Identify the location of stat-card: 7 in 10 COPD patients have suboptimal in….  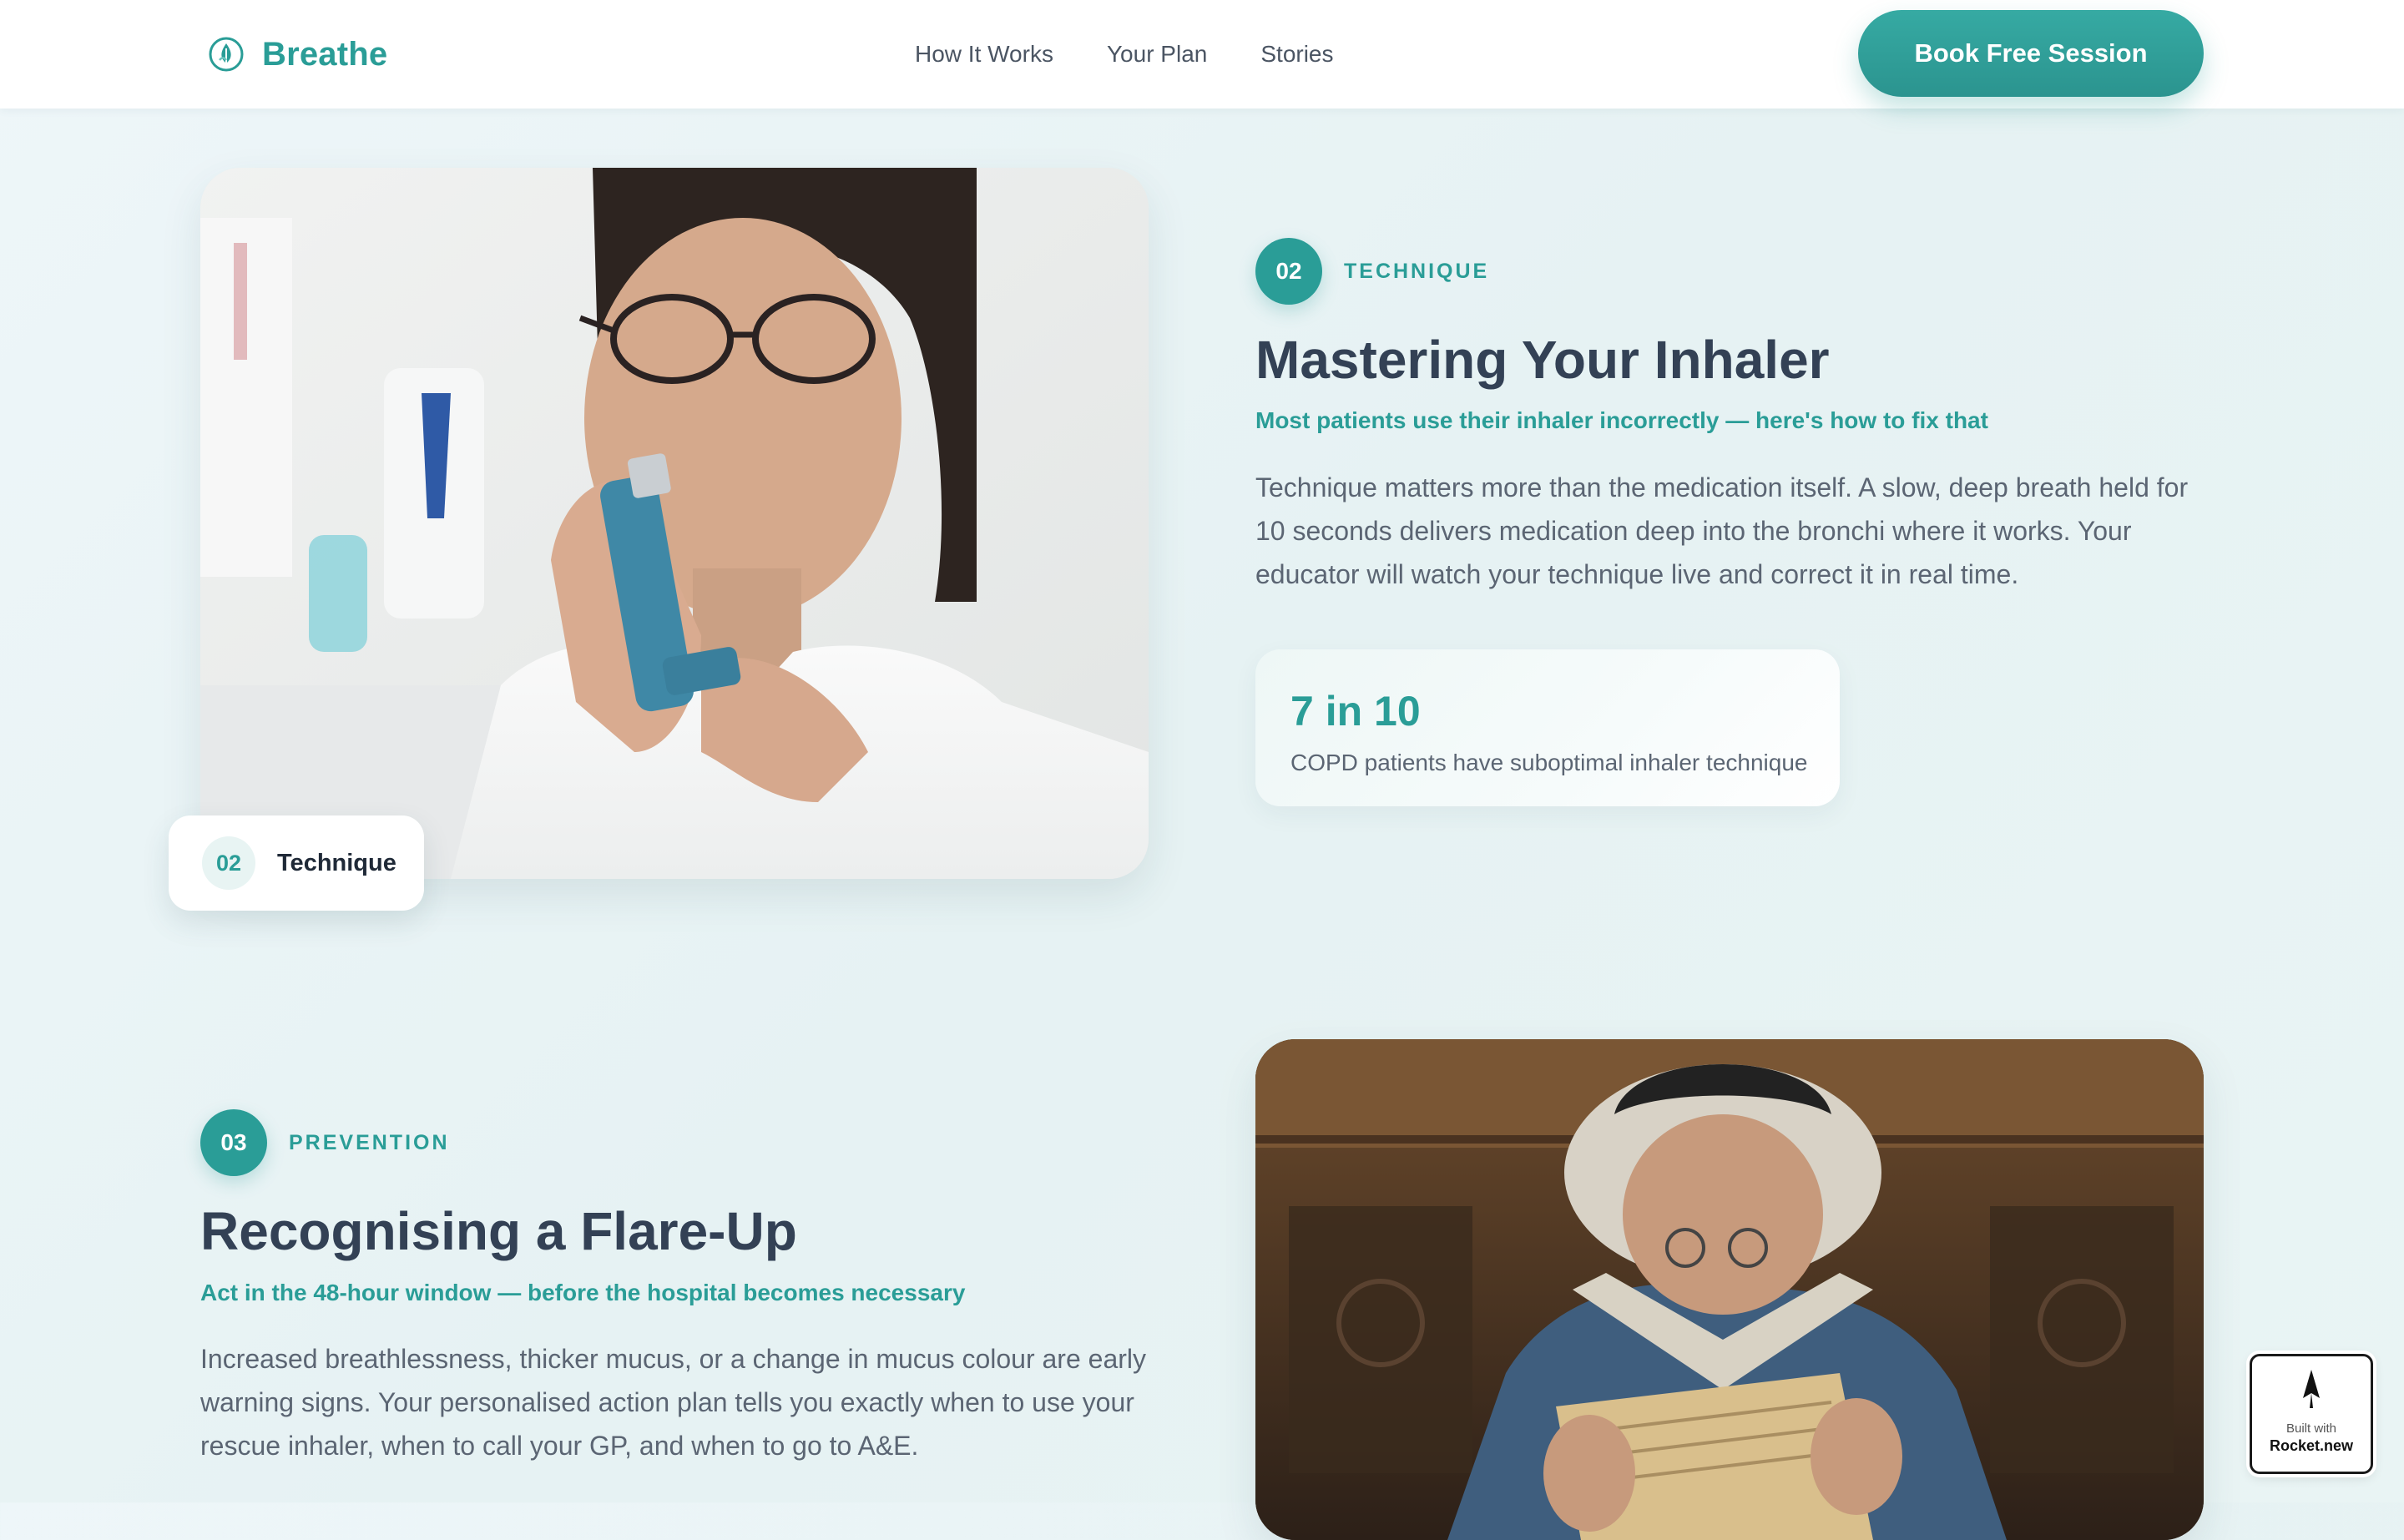
(1547, 727).